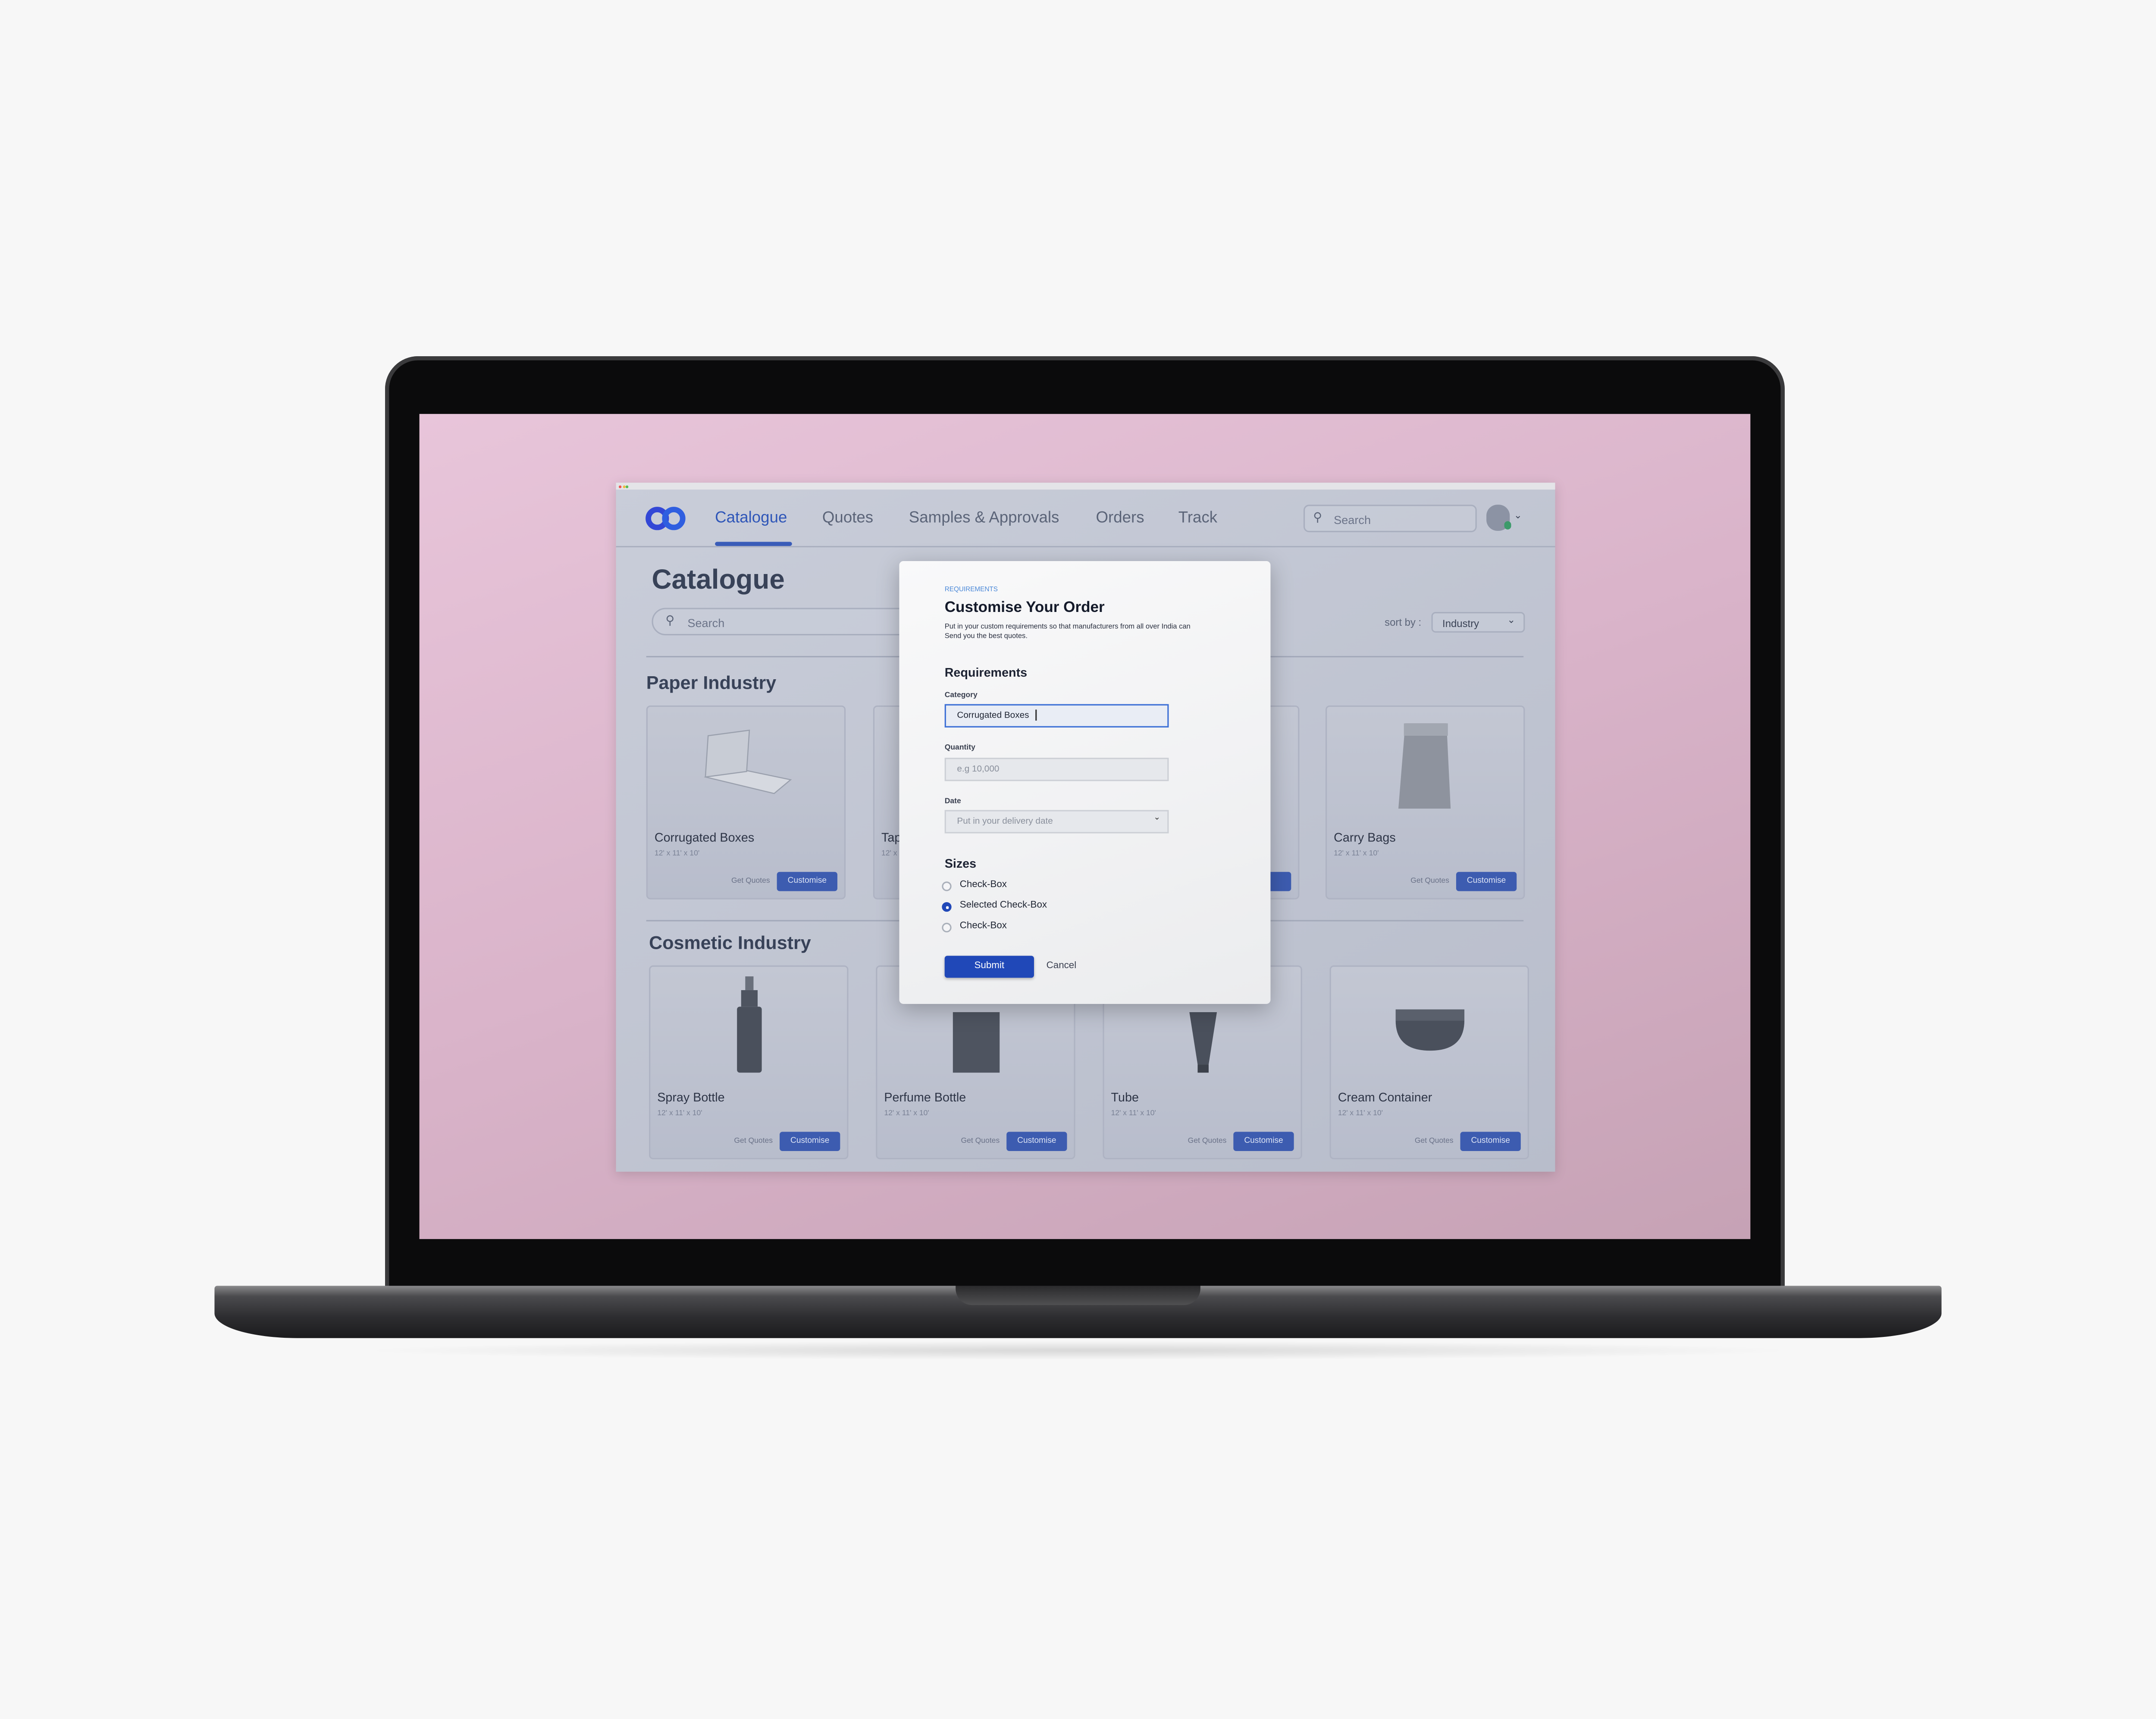 The image size is (2156, 1719). I want to click on sort-select: Industry ⌄, so click(1478, 622).